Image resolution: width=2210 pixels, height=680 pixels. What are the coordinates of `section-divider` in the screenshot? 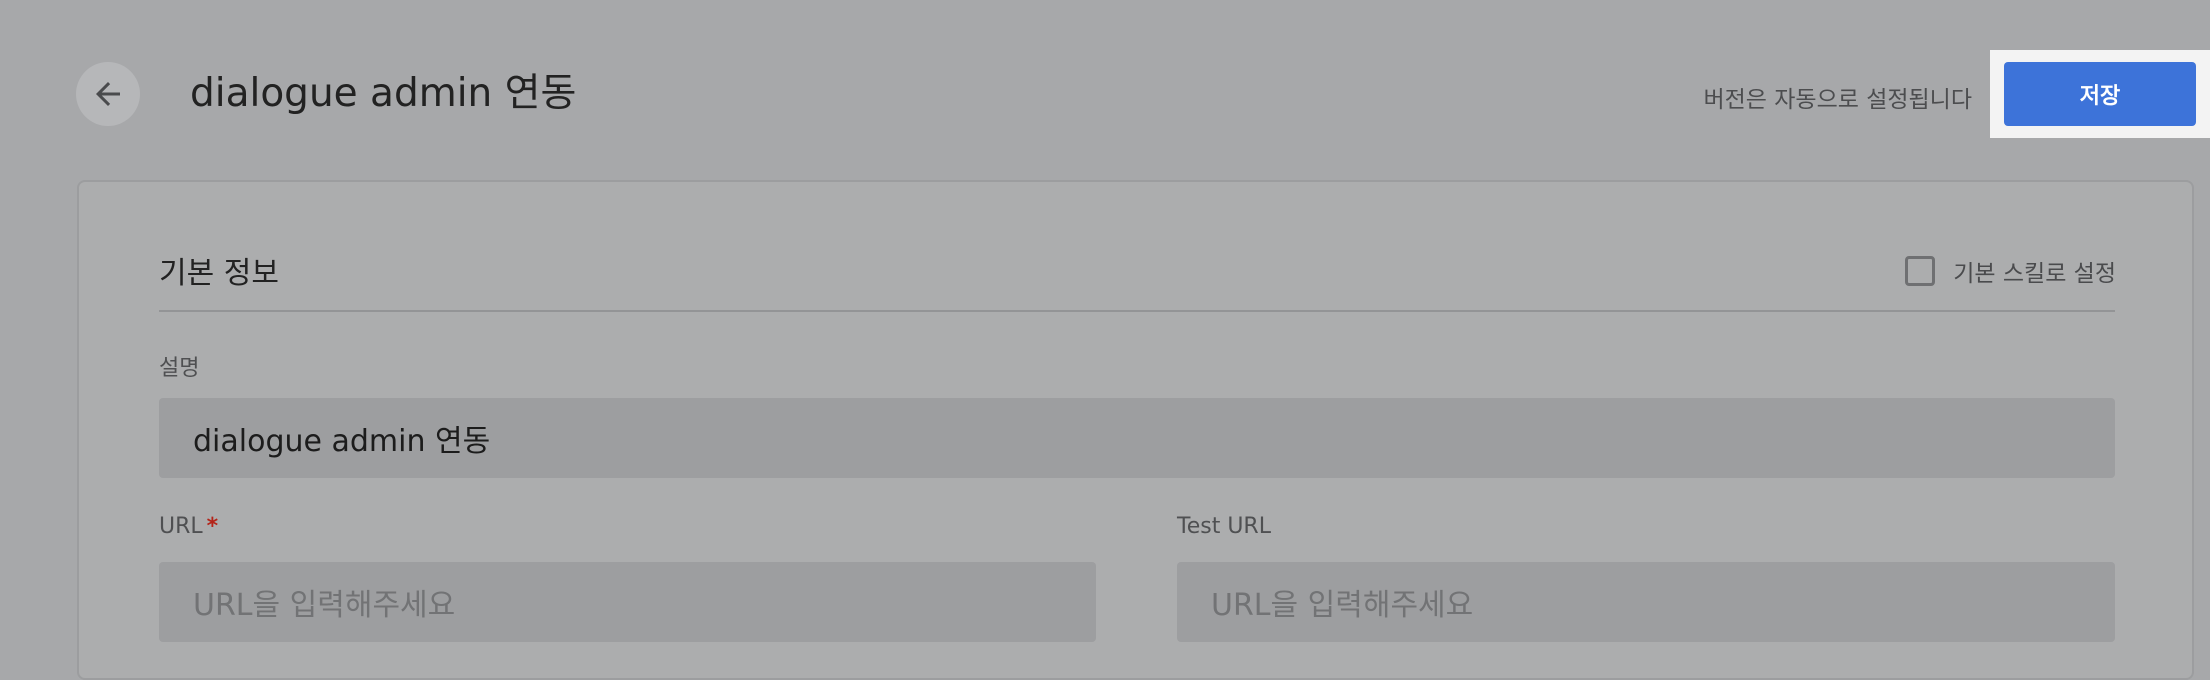 It's located at (1137, 311).